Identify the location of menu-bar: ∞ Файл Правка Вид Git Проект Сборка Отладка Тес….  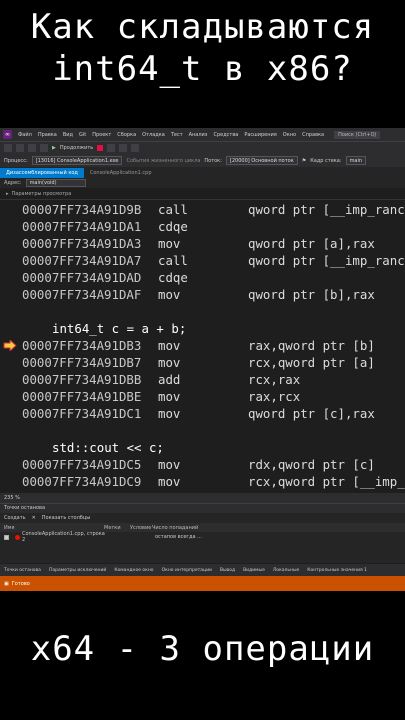
(202, 134).